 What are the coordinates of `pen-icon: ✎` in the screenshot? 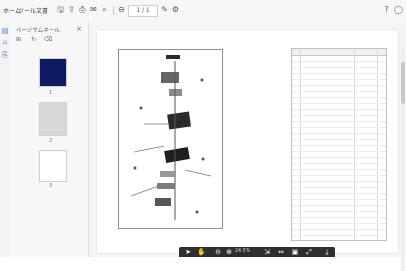 It's located at (164, 9).